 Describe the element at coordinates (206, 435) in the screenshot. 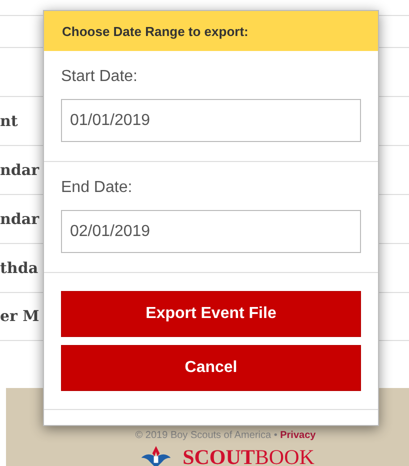

I see `copyright-text: © 2019 Boy Scouts of America •` at that location.